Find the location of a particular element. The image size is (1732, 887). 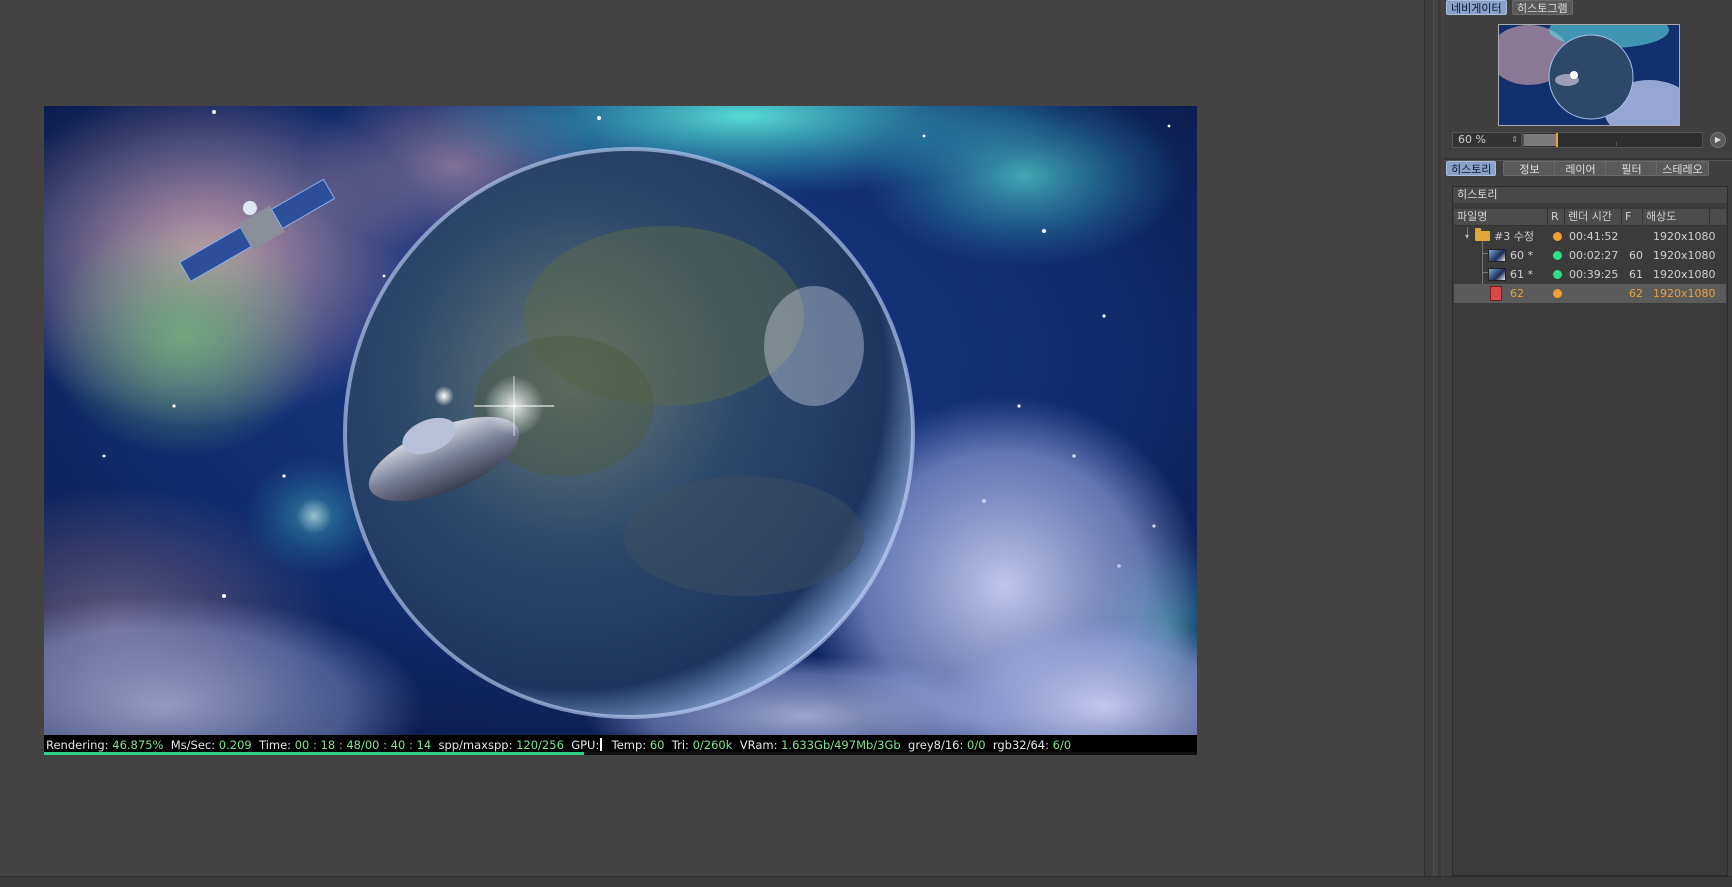

gpu-label: GPU: is located at coordinates (585, 745).